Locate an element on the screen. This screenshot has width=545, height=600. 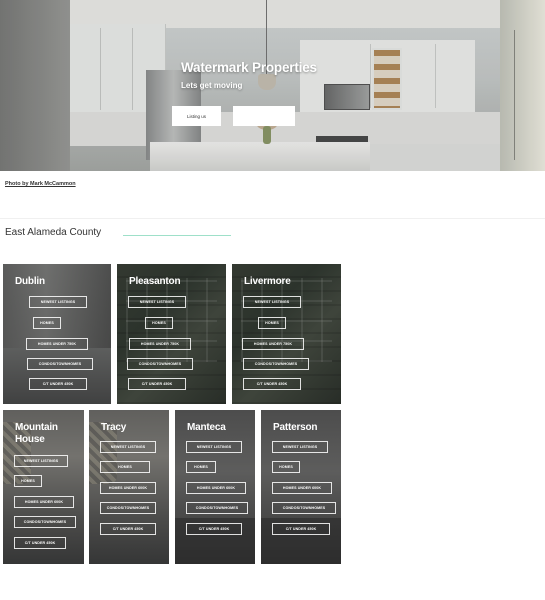
city-card-title: Livermore is located at coordinates (267, 281).